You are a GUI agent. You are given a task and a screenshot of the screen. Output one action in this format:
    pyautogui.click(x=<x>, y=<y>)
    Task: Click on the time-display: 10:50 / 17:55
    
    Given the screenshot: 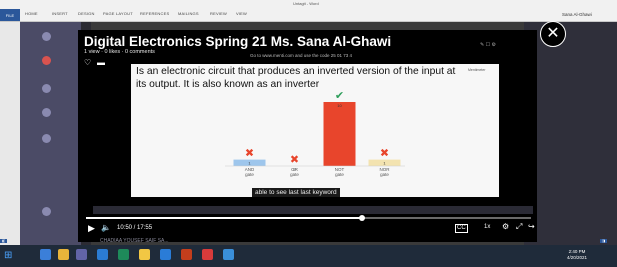 What is the action you would take?
    pyautogui.click(x=135, y=228)
    